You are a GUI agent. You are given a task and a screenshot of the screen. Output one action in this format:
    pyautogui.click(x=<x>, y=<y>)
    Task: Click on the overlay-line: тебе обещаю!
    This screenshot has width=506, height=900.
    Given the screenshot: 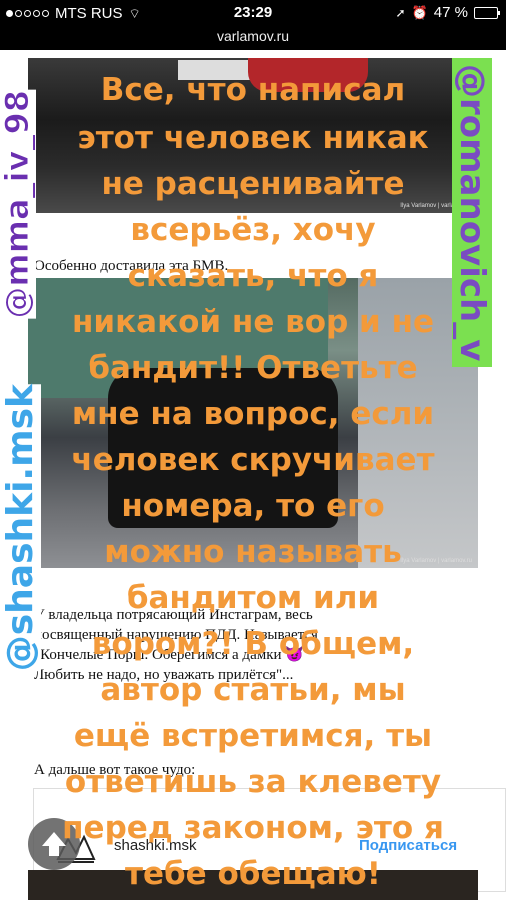 What is the action you would take?
    pyautogui.click(x=253, y=874)
    